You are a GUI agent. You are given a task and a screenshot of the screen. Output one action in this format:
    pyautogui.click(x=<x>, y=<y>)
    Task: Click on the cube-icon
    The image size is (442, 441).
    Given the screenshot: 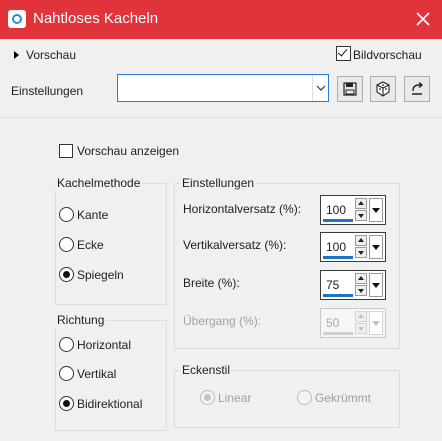 What is the action you would take?
    pyautogui.click(x=383, y=89)
    